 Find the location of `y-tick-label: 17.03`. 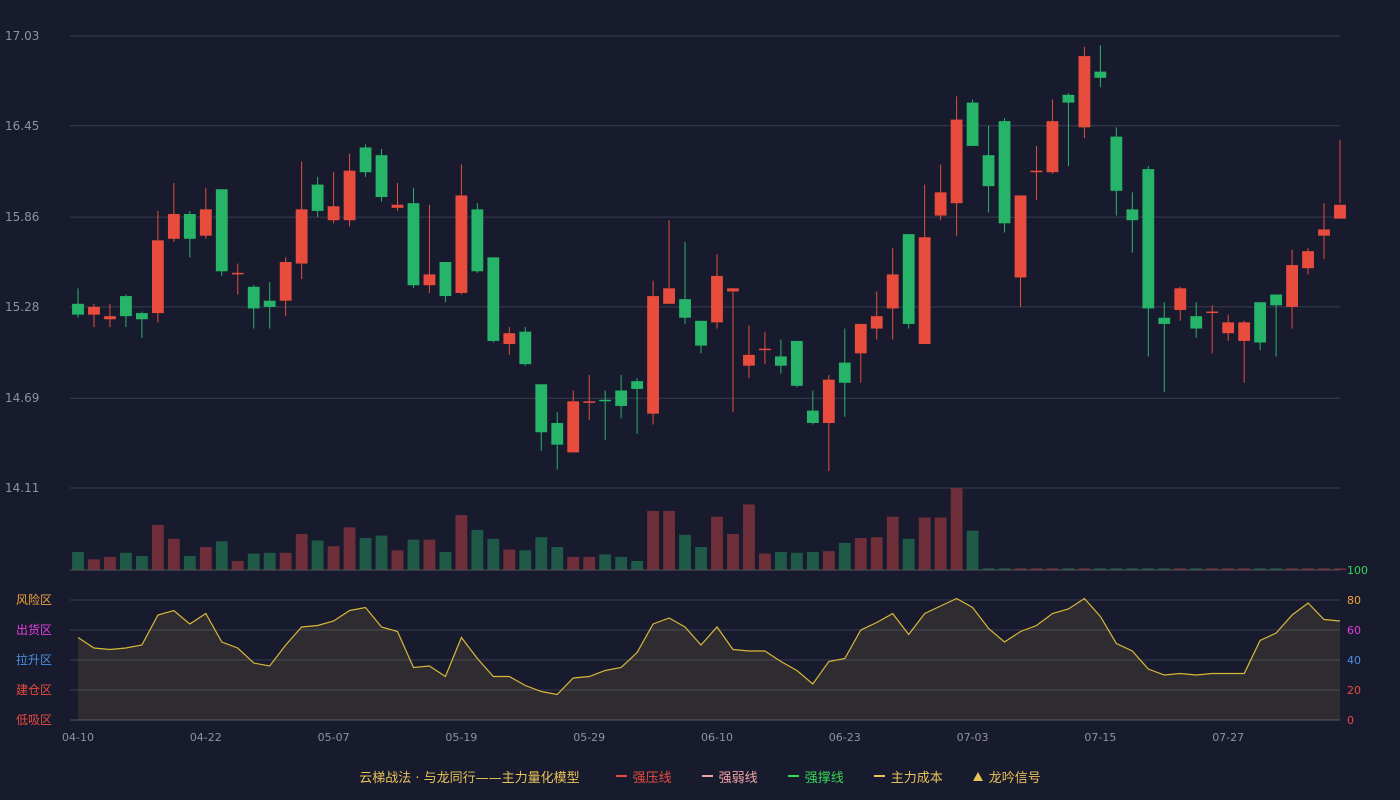

y-tick-label: 17.03 is located at coordinates (22, 36).